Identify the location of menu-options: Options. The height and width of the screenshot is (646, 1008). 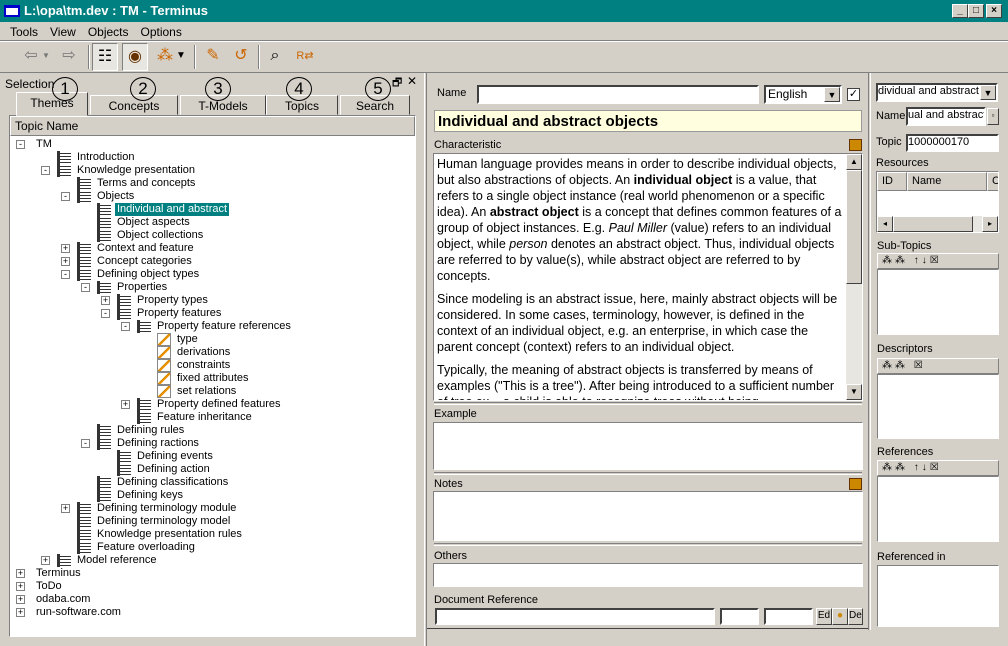
(161, 32).